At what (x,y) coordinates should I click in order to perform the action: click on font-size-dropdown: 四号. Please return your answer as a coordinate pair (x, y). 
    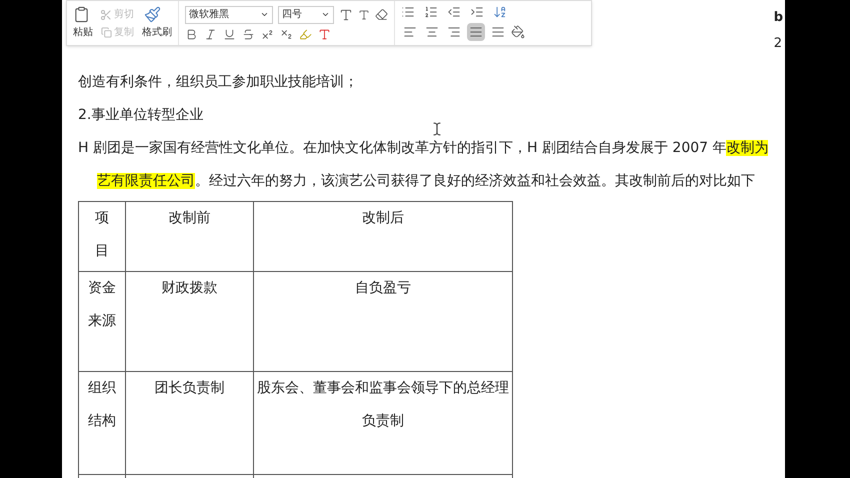
    Looking at the image, I should click on (306, 15).